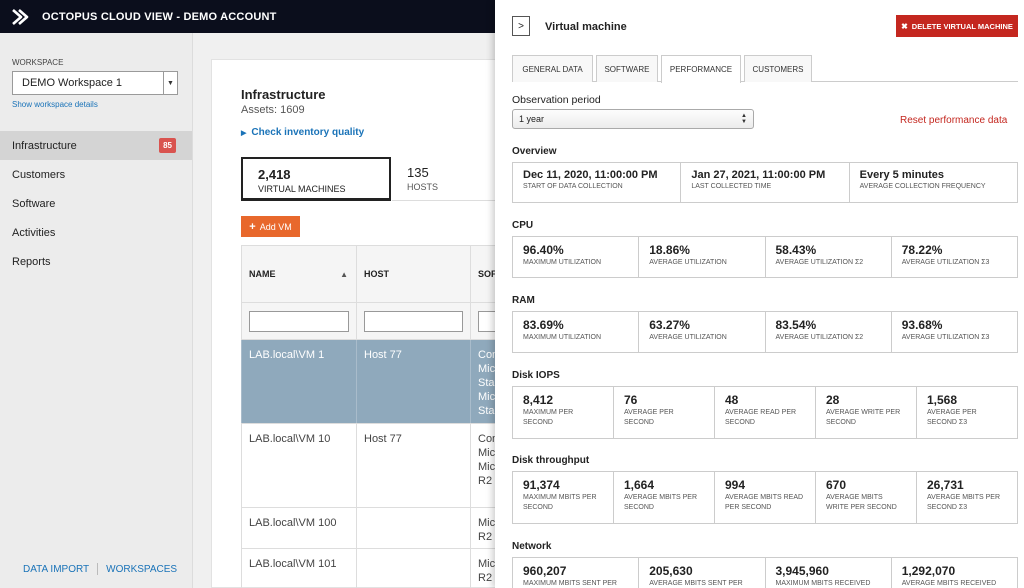 The height and width of the screenshot is (588, 1024). What do you see at coordinates (423, 187) in the screenshot?
I see `hosts-label: HOSTS` at bounding box center [423, 187].